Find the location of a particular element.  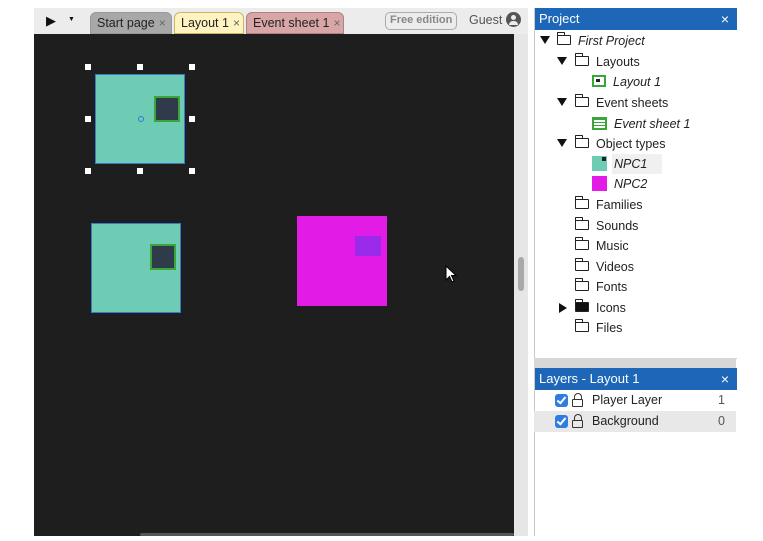

npc1-instance-selected is located at coordinates (140, 119).